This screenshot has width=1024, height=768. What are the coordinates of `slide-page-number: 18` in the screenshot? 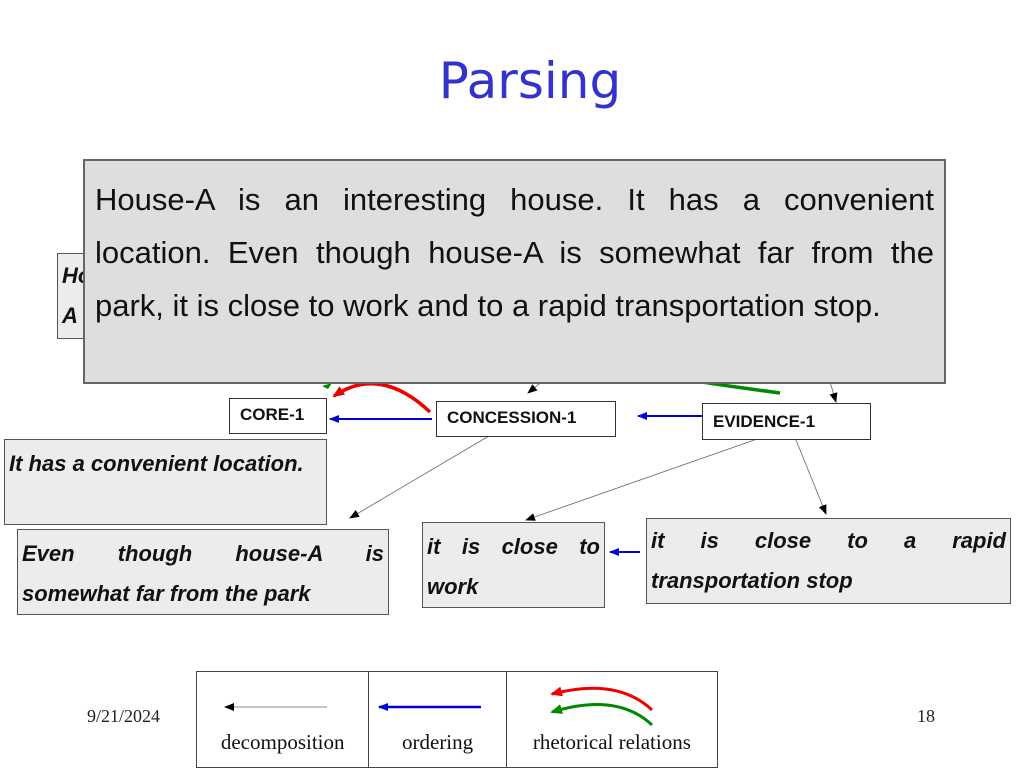 It's located at (926, 716).